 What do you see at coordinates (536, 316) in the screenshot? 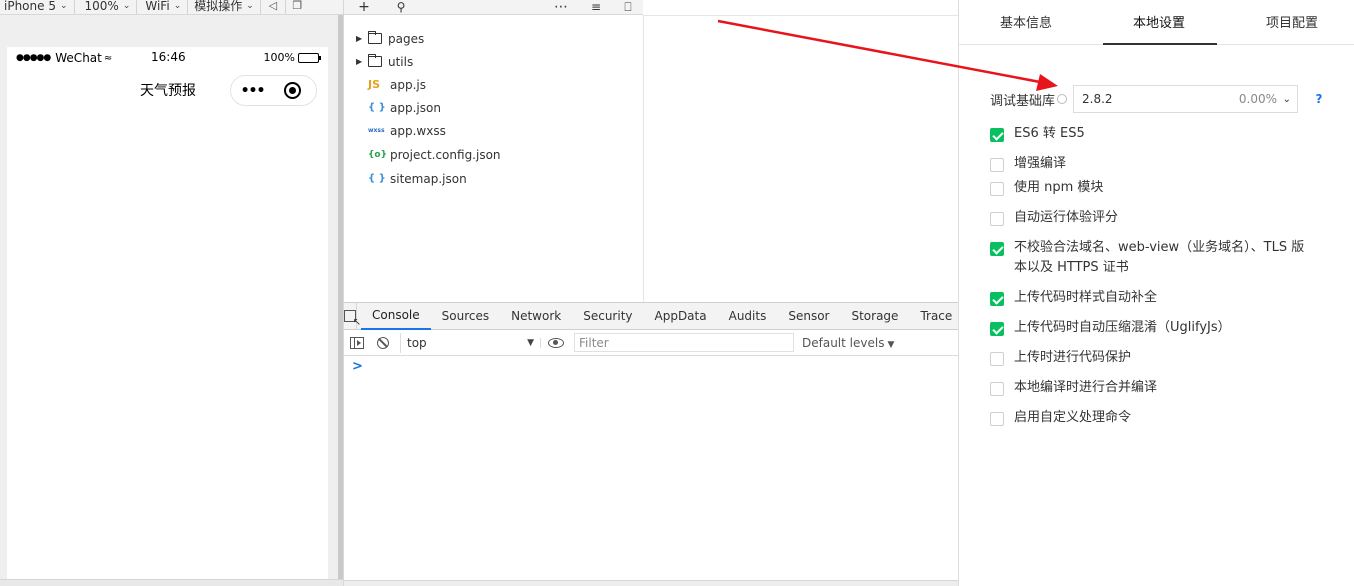
I see `tab-network: Network` at bounding box center [536, 316].